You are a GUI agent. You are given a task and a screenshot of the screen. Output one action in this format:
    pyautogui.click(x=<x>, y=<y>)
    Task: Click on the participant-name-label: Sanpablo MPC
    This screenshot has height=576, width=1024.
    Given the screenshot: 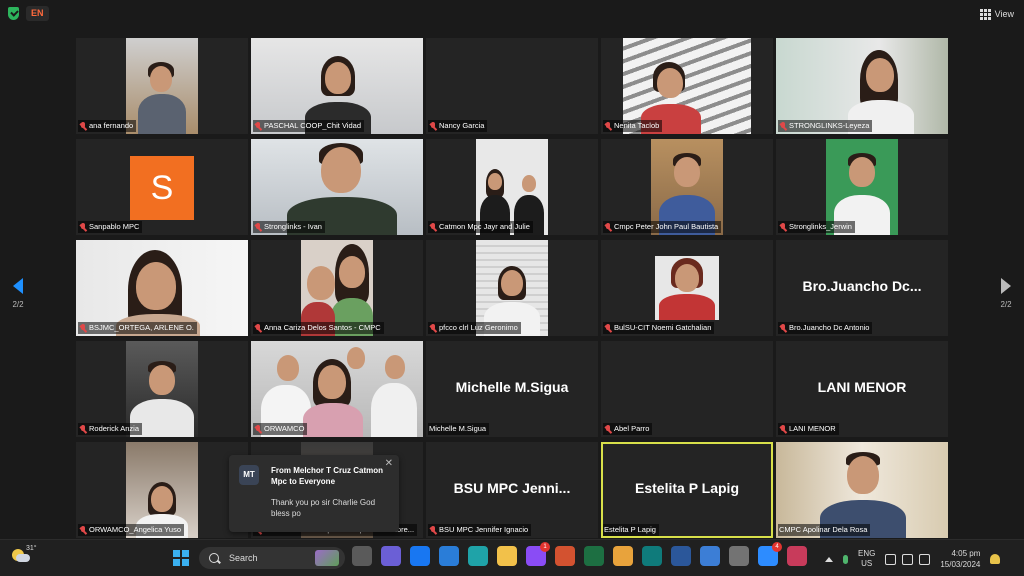 What is the action you would take?
    pyautogui.click(x=110, y=227)
    